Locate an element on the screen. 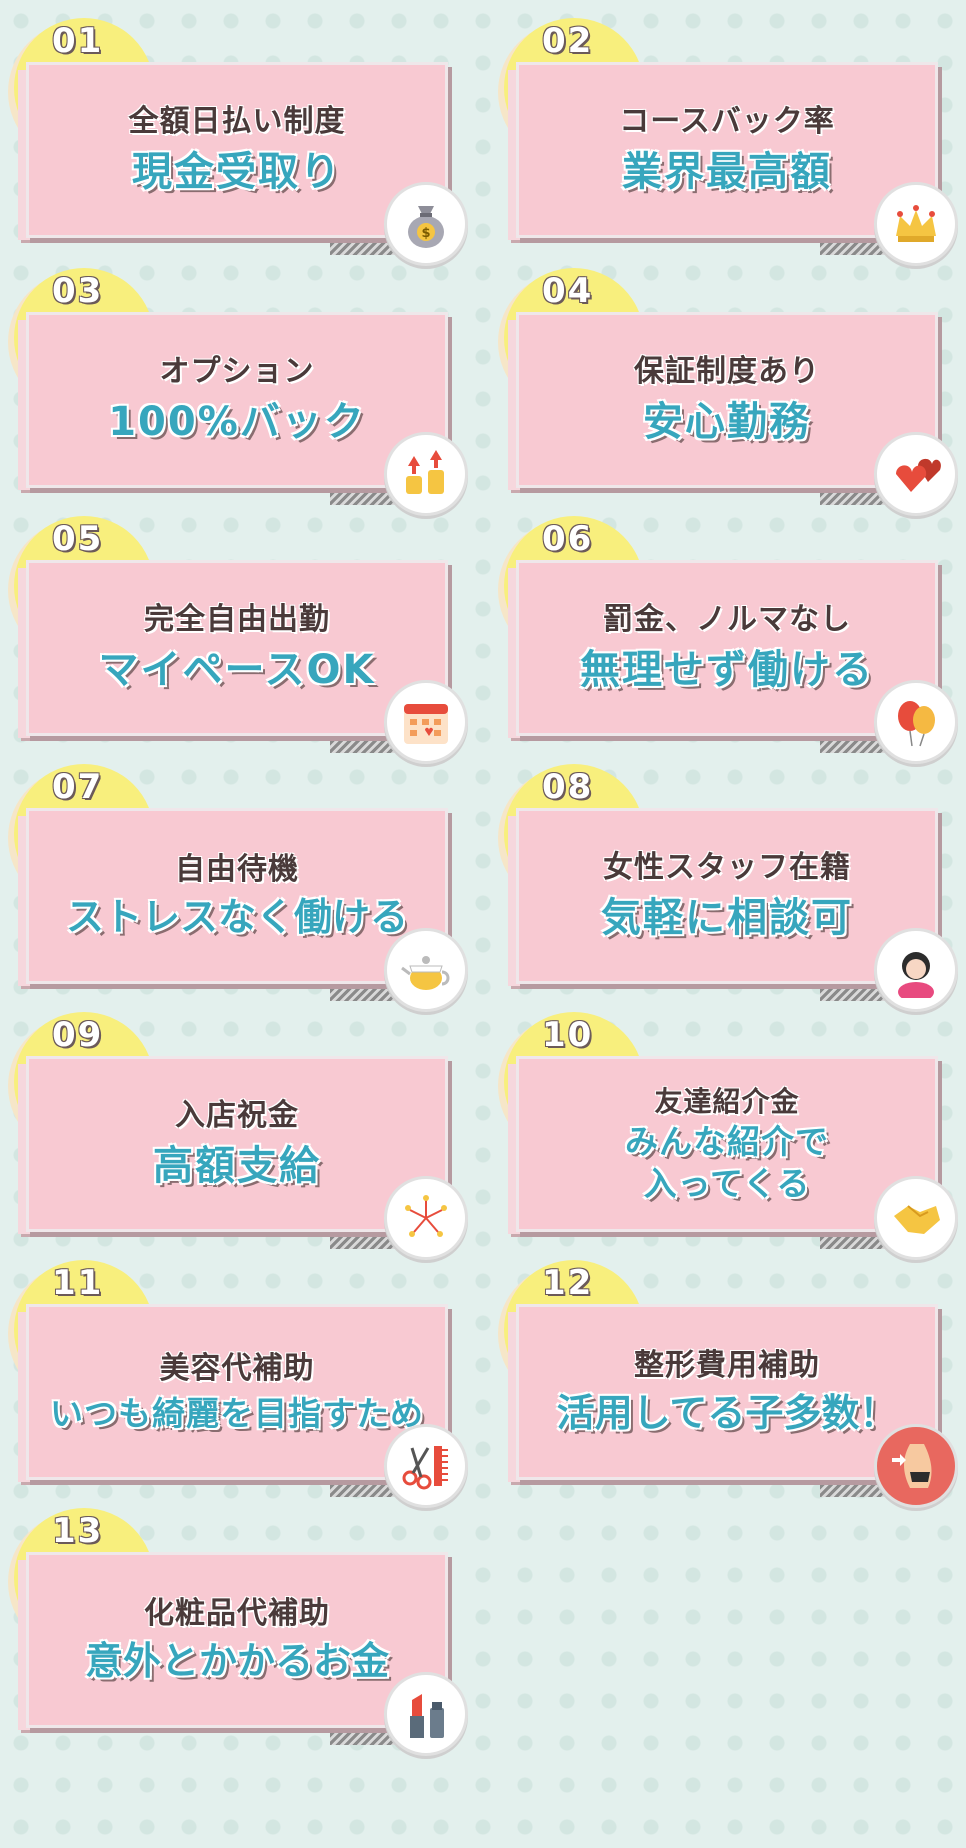 The image size is (966, 1848). feature-card: 12 整形費用補助 活用してる子多数！ is located at coordinates (724, 1375).